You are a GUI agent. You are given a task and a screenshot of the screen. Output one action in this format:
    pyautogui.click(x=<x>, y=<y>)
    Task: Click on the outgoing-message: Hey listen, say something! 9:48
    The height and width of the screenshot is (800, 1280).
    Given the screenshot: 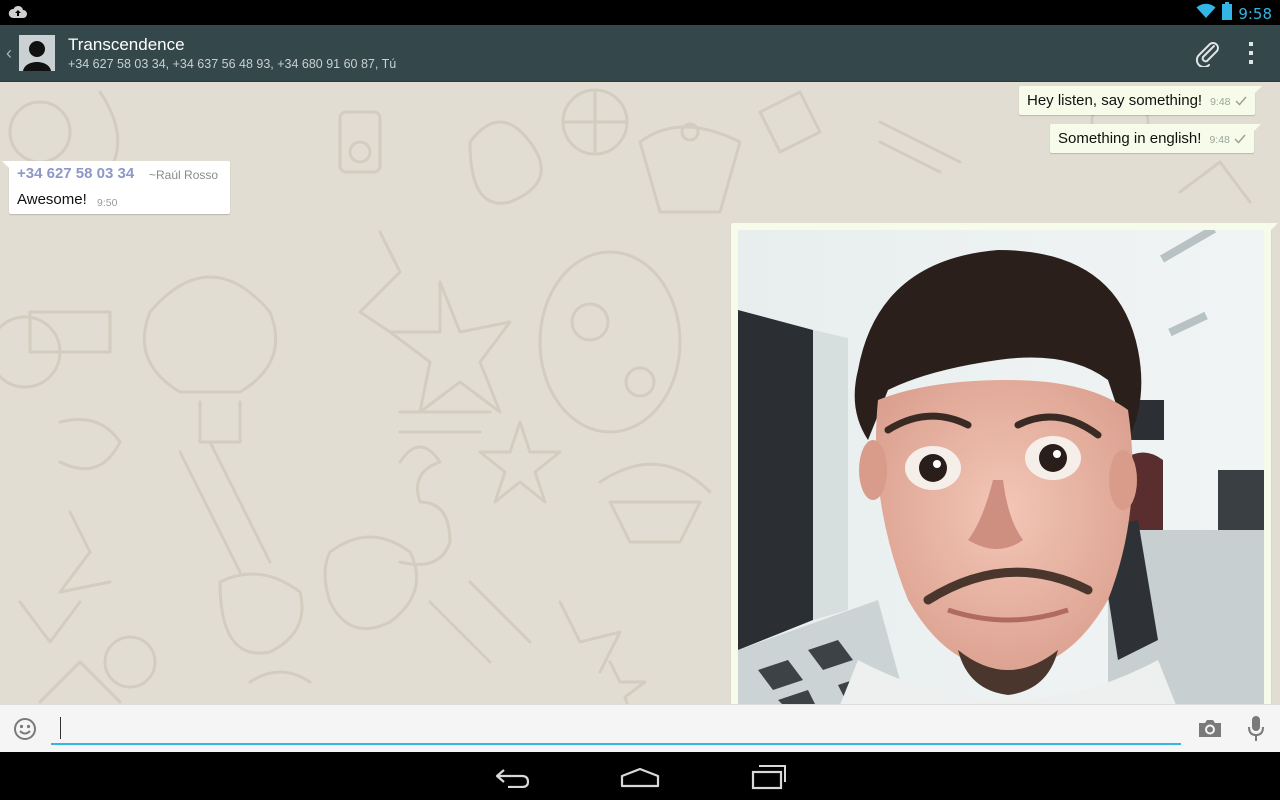 What is the action you would take?
    pyautogui.click(x=1140, y=100)
    